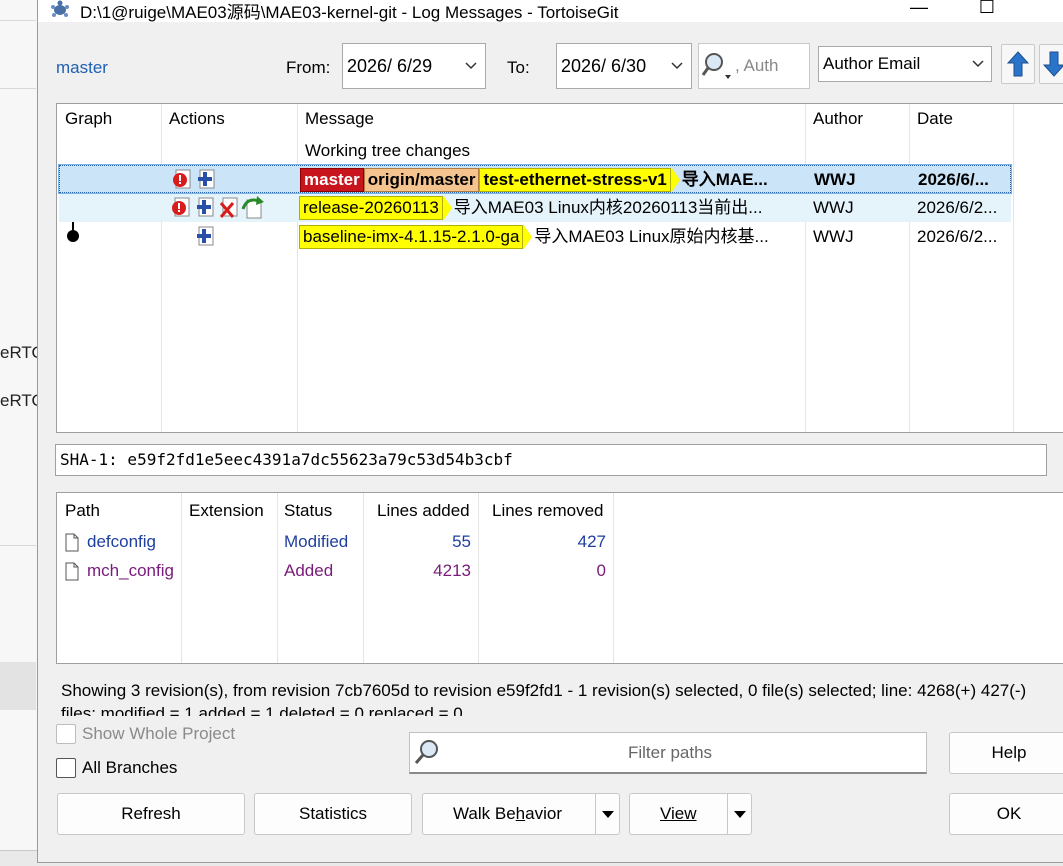 This screenshot has height=866, width=1063. I want to click on arrow-up-icon, so click(1018, 64).